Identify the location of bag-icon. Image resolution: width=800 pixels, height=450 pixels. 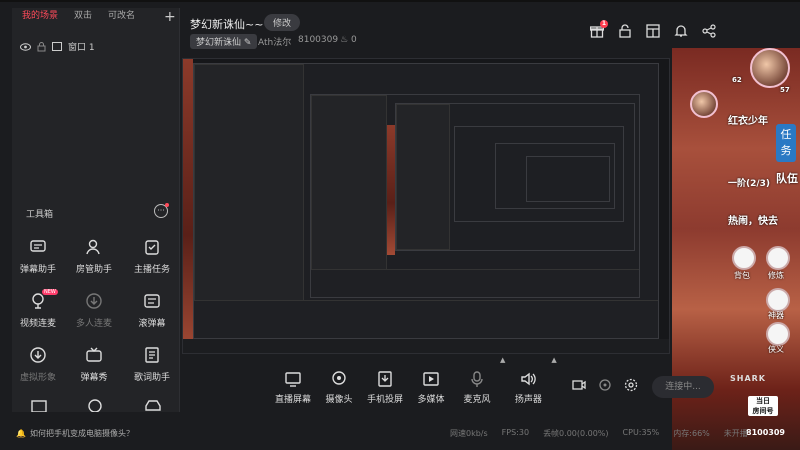
(744, 258).